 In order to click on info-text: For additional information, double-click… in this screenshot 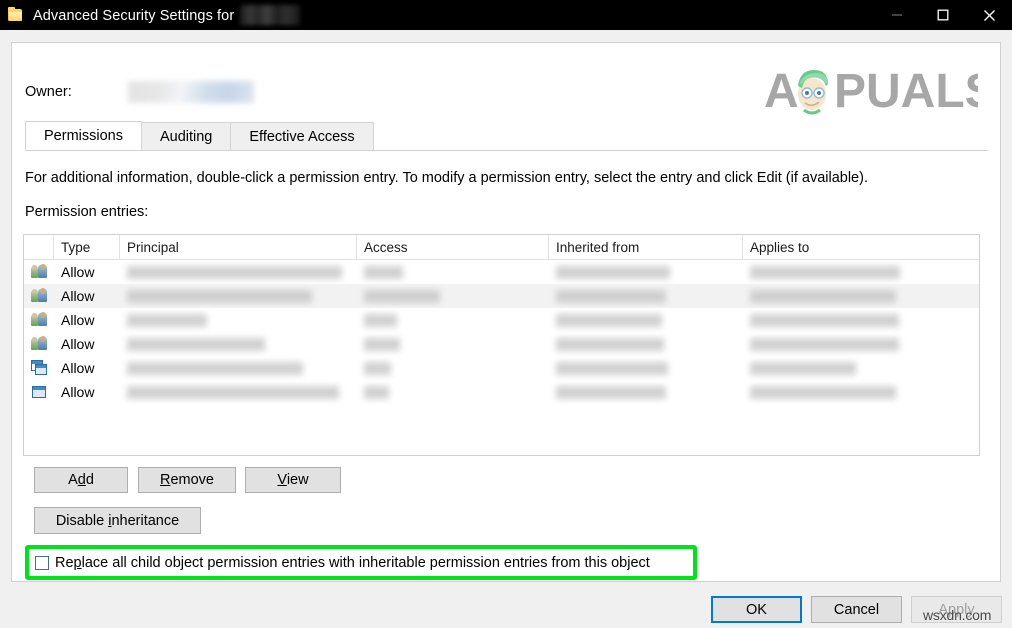, I will do `click(446, 178)`.